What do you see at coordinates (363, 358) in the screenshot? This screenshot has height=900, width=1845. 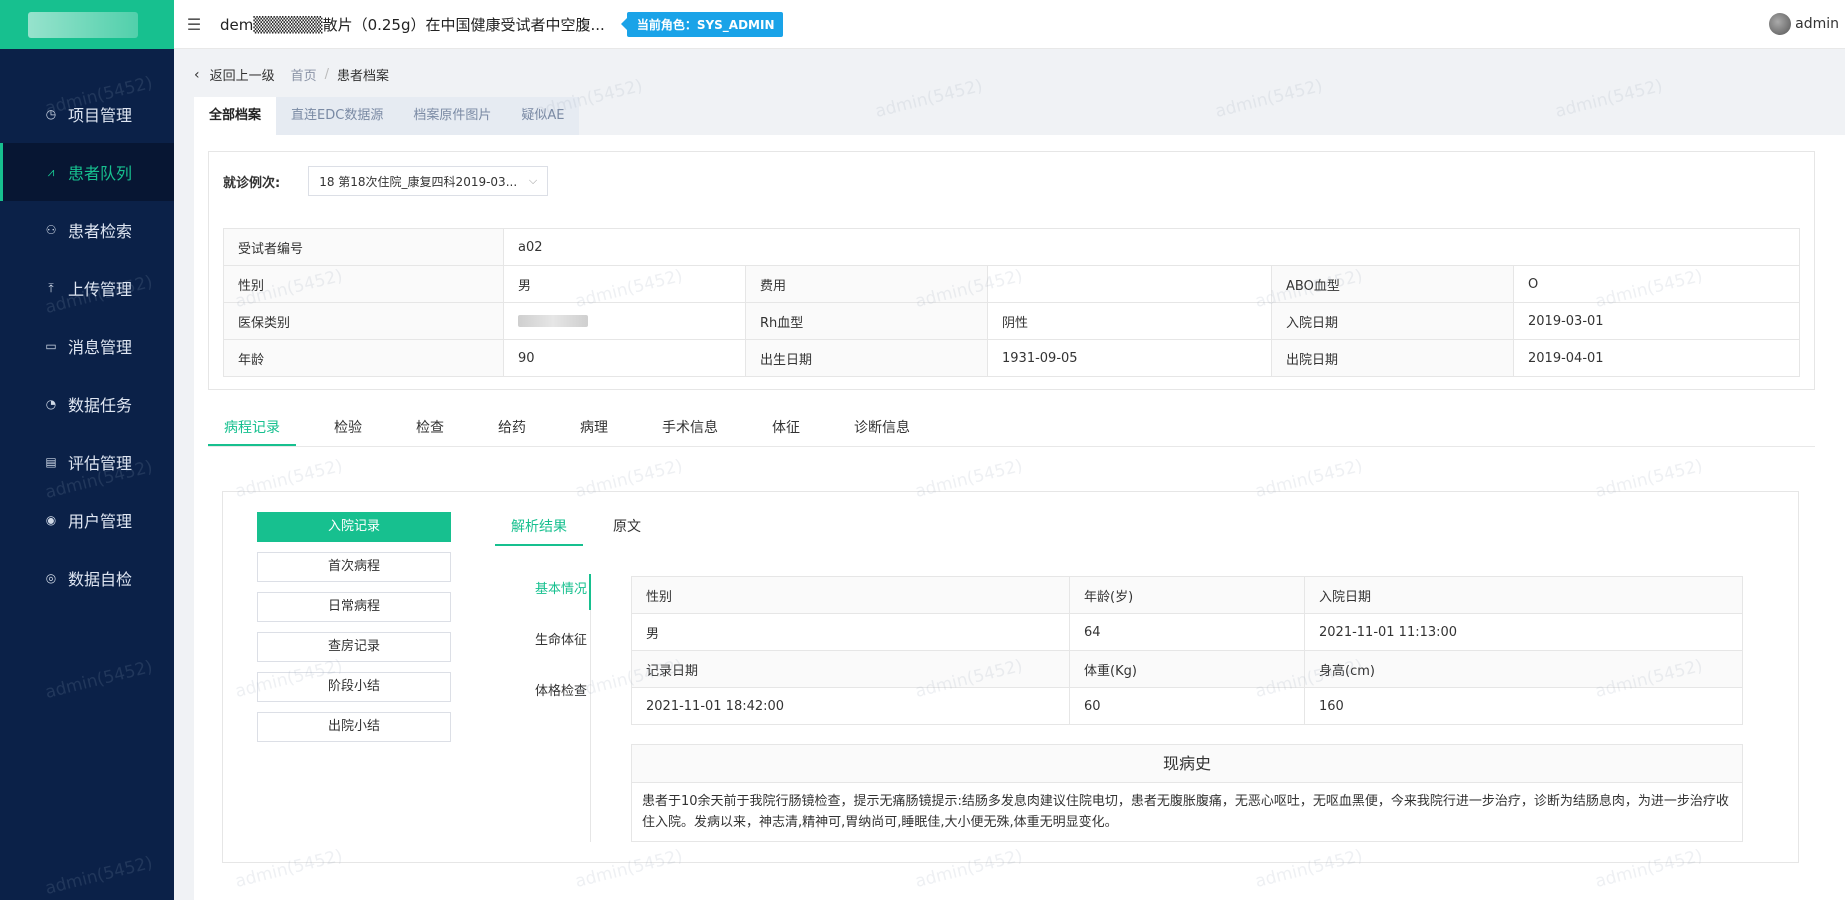 I see `age-label: 年龄` at bounding box center [363, 358].